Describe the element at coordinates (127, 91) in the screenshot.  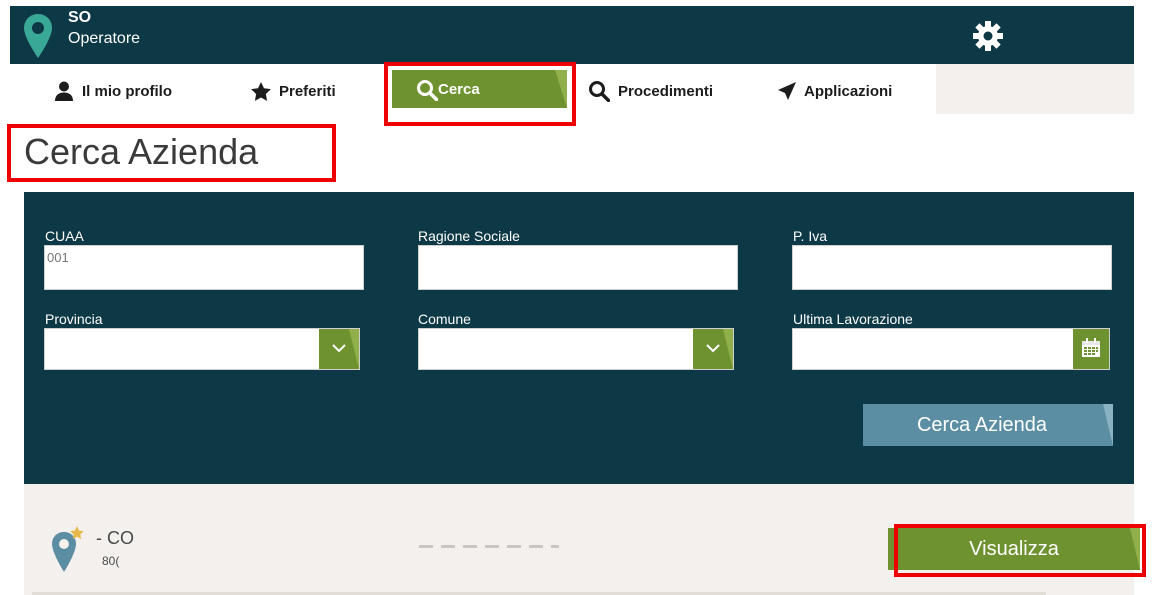
I see `tab-my-profile-label: Il mio profilo` at that location.